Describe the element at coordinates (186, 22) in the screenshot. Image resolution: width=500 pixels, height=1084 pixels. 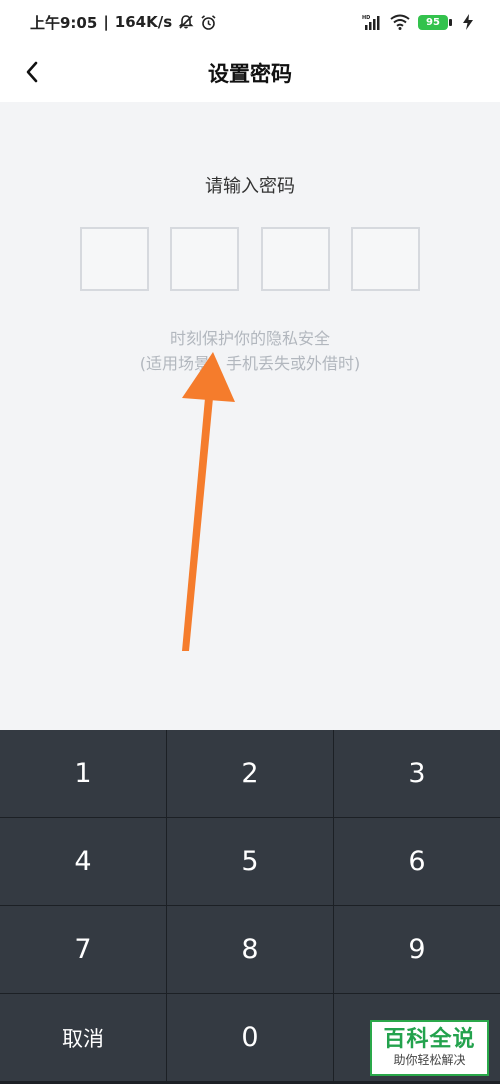
I see `mute-bell-icon` at that location.